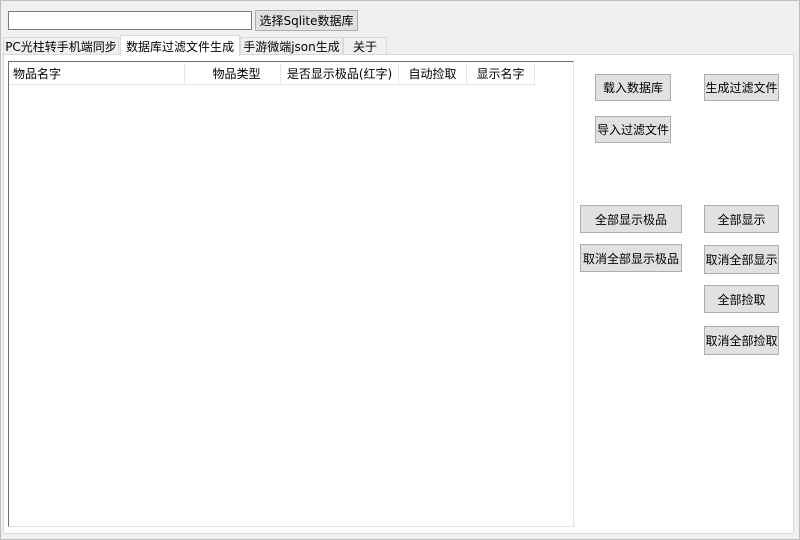 The image size is (800, 540). Describe the element at coordinates (741, 87) in the screenshot. I see `generate-filter-button: 生成过滤文件` at that location.